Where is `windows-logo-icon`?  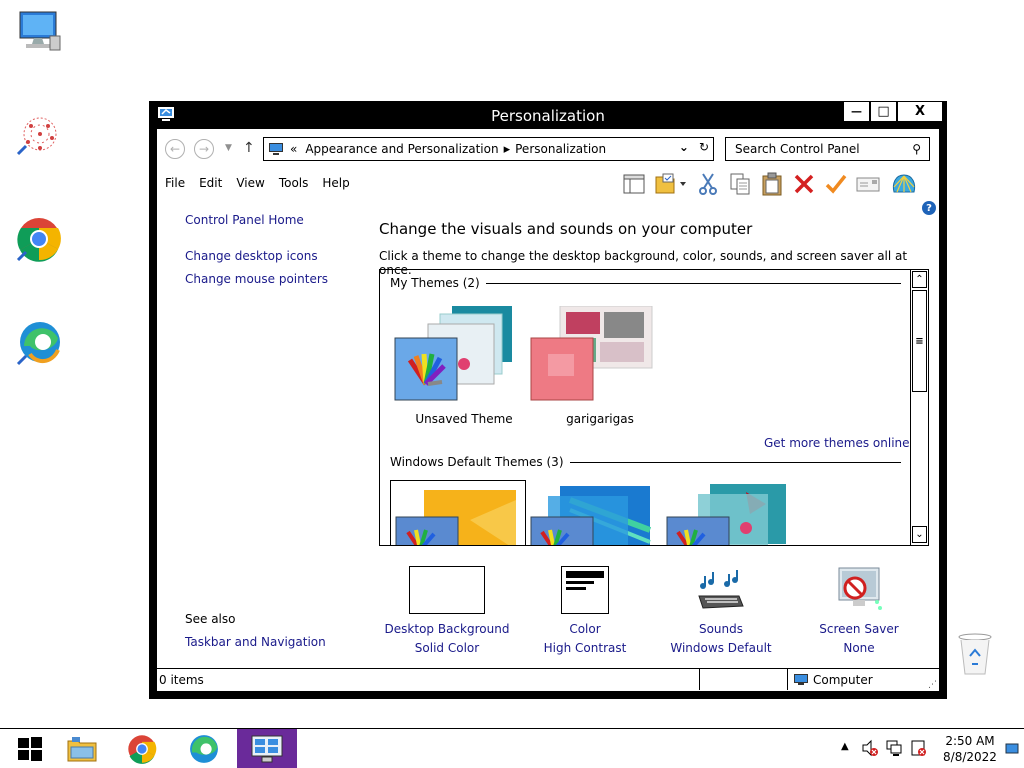 windows-logo-icon is located at coordinates (30, 749).